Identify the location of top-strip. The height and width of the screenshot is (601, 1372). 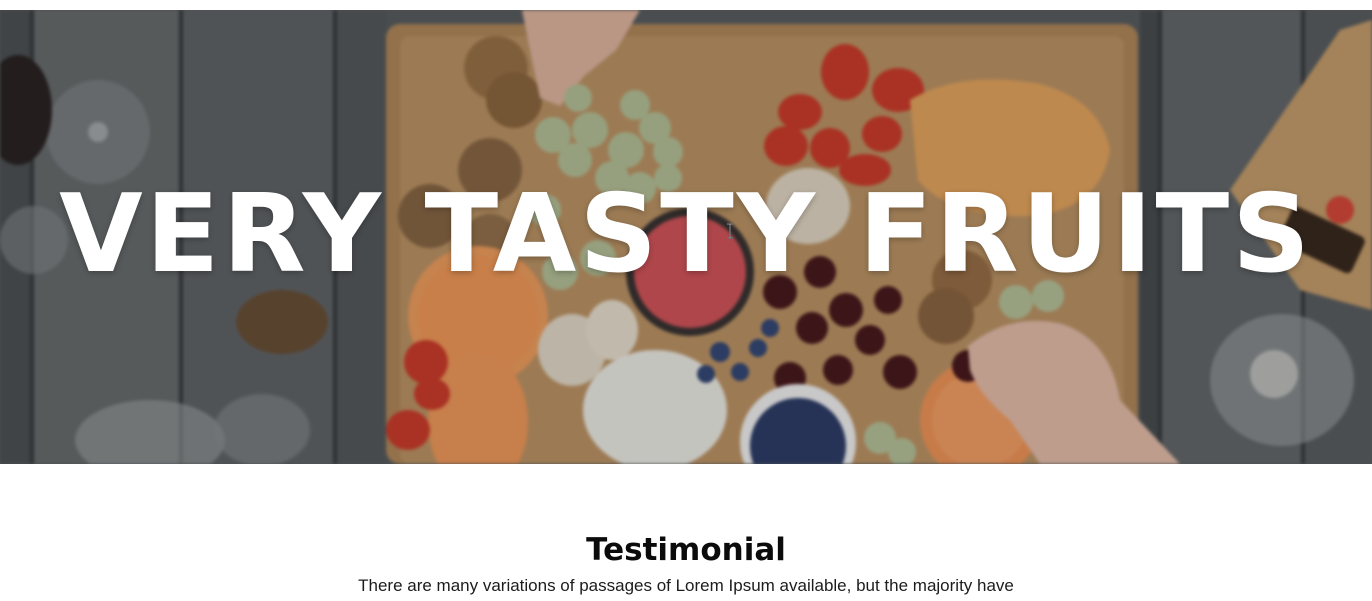
(686, 5).